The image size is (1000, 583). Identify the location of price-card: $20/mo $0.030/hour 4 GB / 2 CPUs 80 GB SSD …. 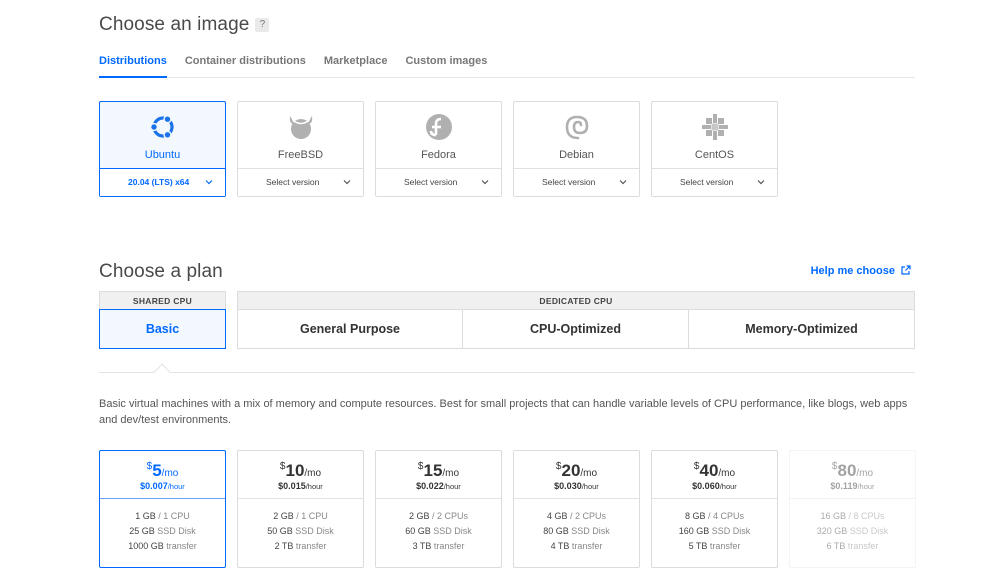
(576, 509).